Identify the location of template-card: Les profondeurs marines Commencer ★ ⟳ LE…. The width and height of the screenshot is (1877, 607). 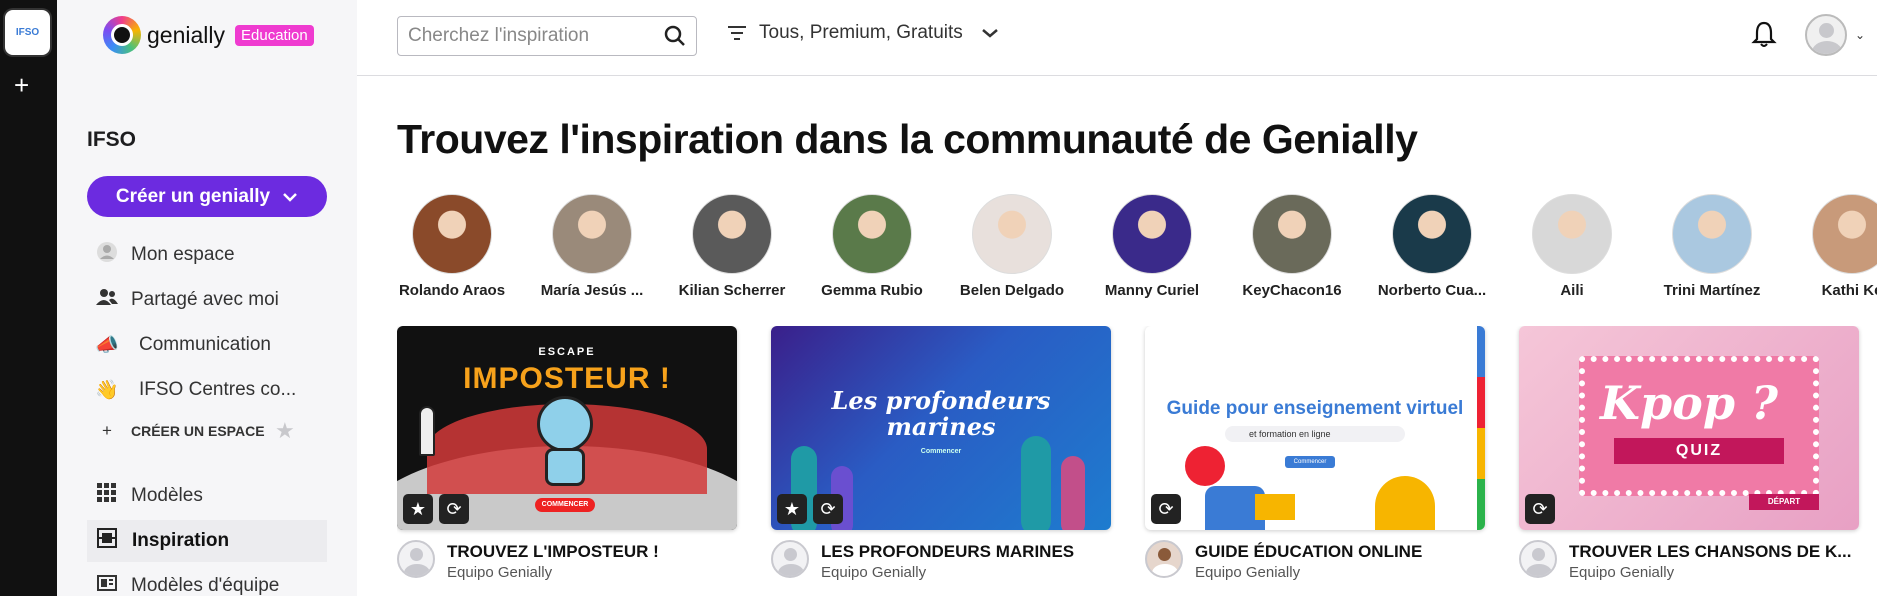
(941, 457).